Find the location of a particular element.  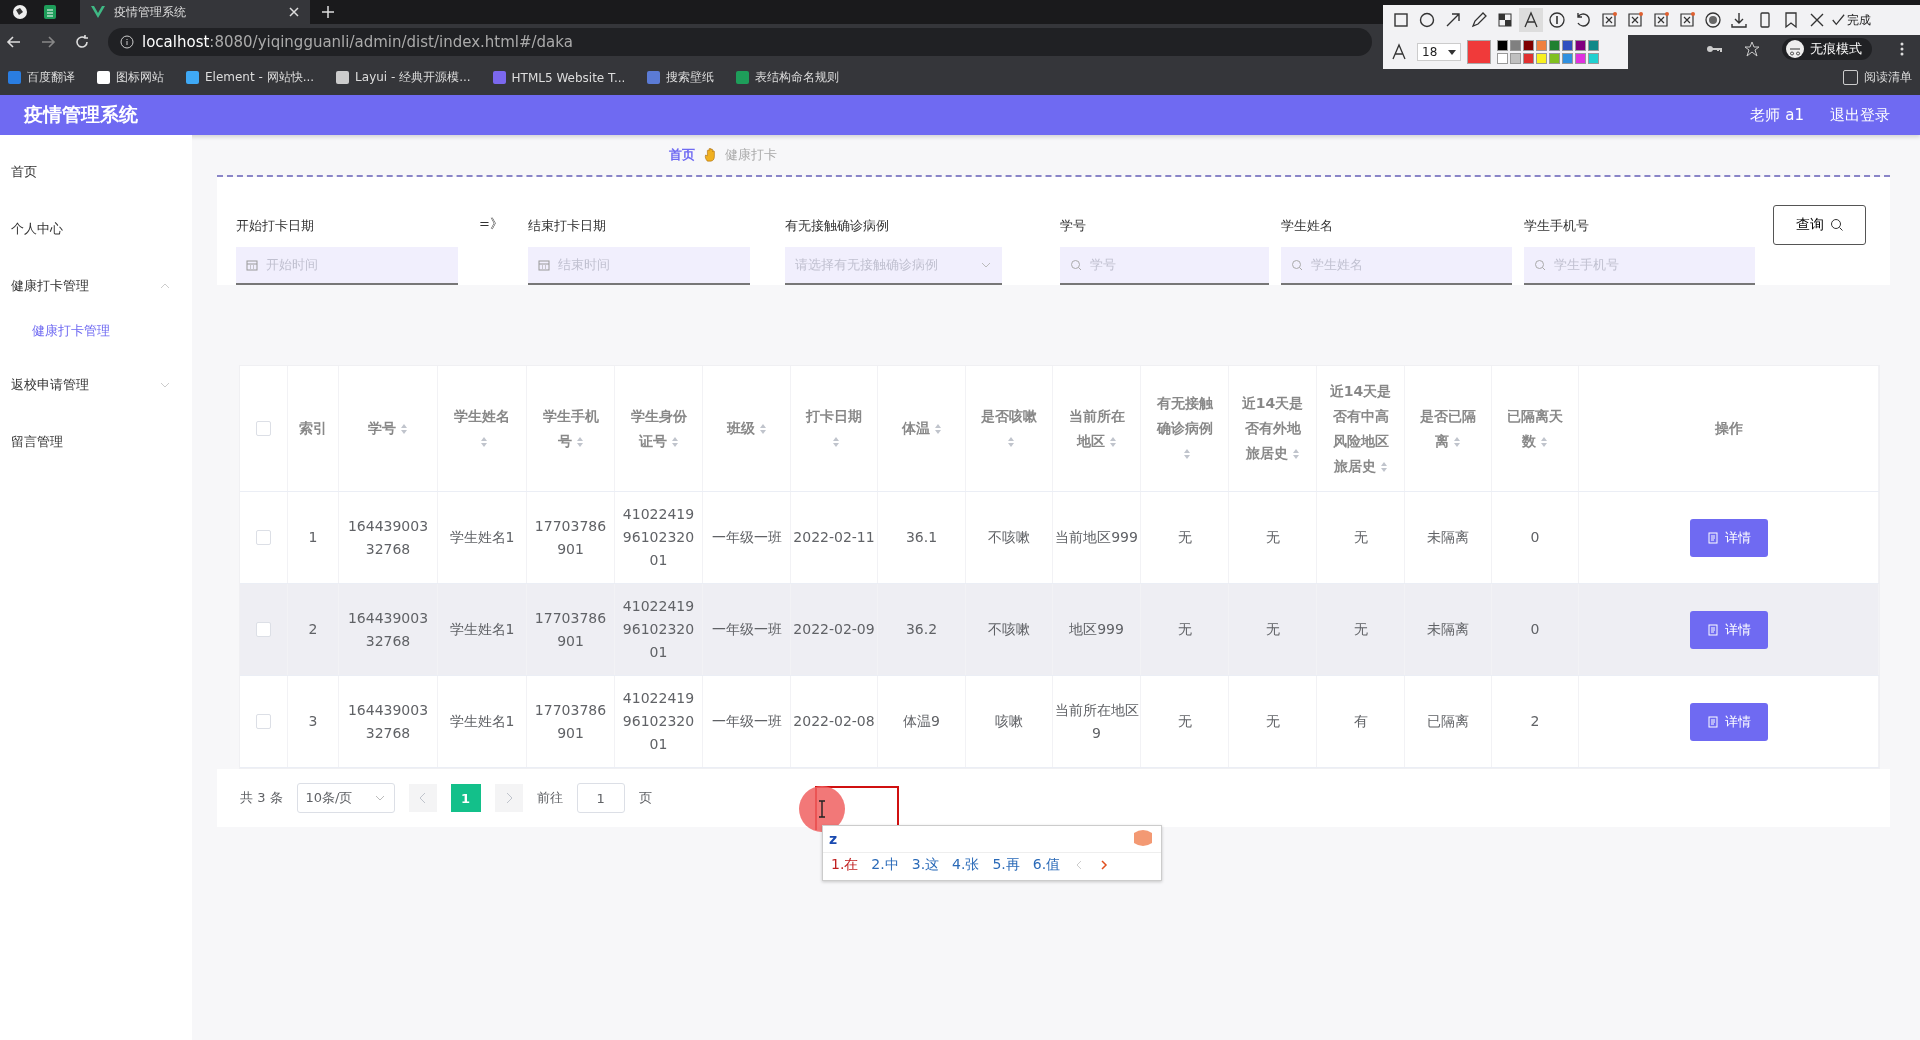

forward-icon is located at coordinates (48, 42).